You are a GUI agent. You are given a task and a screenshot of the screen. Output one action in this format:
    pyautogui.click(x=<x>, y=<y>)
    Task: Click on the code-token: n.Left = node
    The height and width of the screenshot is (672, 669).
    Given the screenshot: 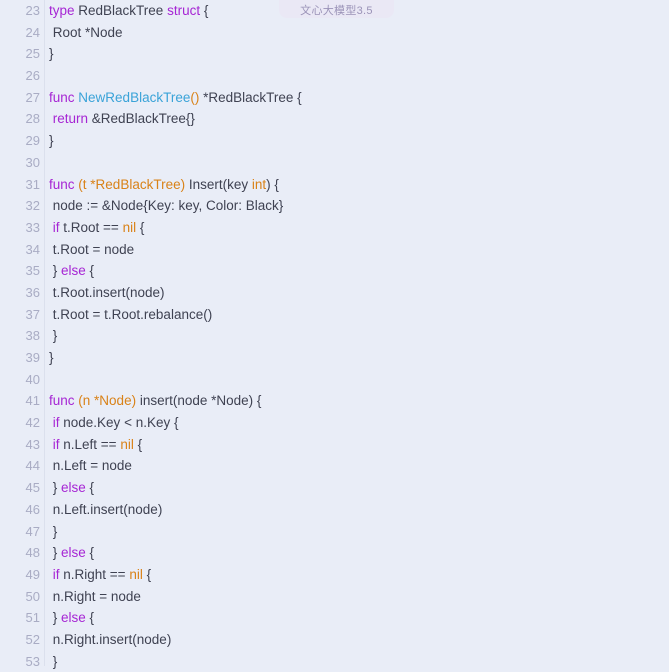 What is the action you would take?
    pyautogui.click(x=90, y=466)
    